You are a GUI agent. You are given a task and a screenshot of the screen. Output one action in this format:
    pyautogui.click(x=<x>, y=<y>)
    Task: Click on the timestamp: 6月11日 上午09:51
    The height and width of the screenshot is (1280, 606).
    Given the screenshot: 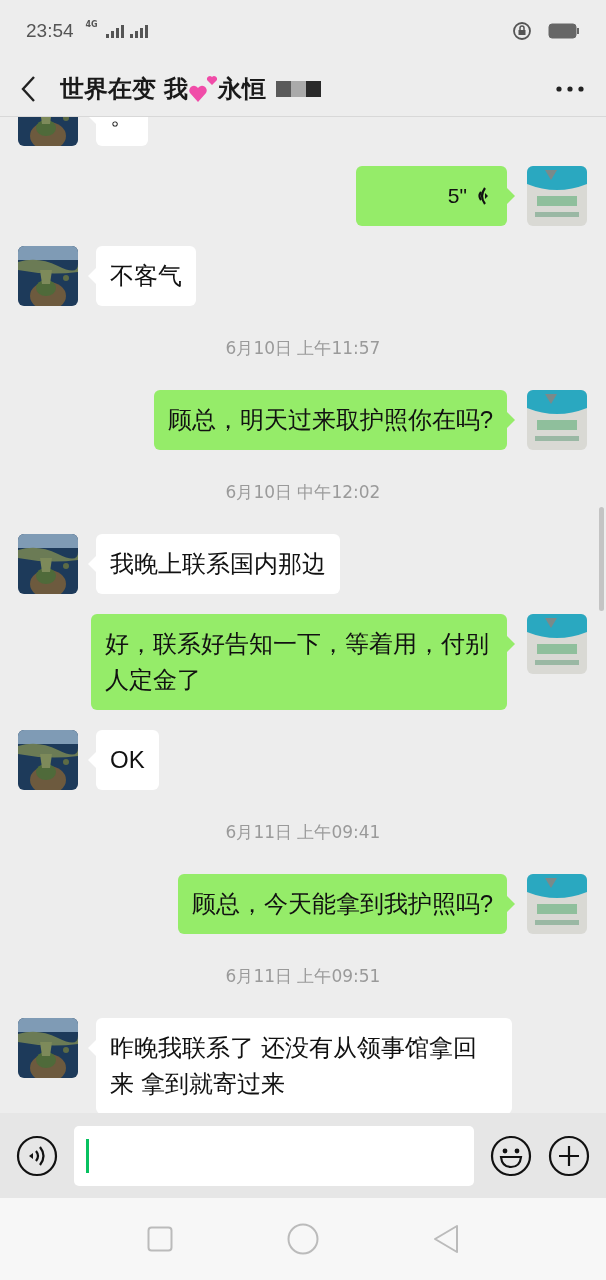 What is the action you would take?
    pyautogui.click(x=303, y=976)
    